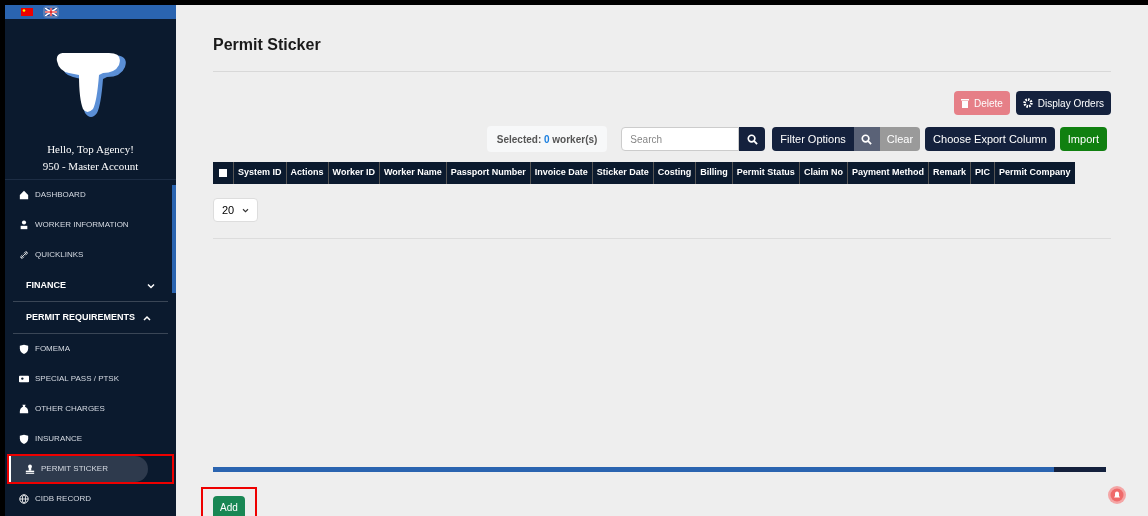 The image size is (1148, 516). I want to click on trash-icon, so click(964, 103).